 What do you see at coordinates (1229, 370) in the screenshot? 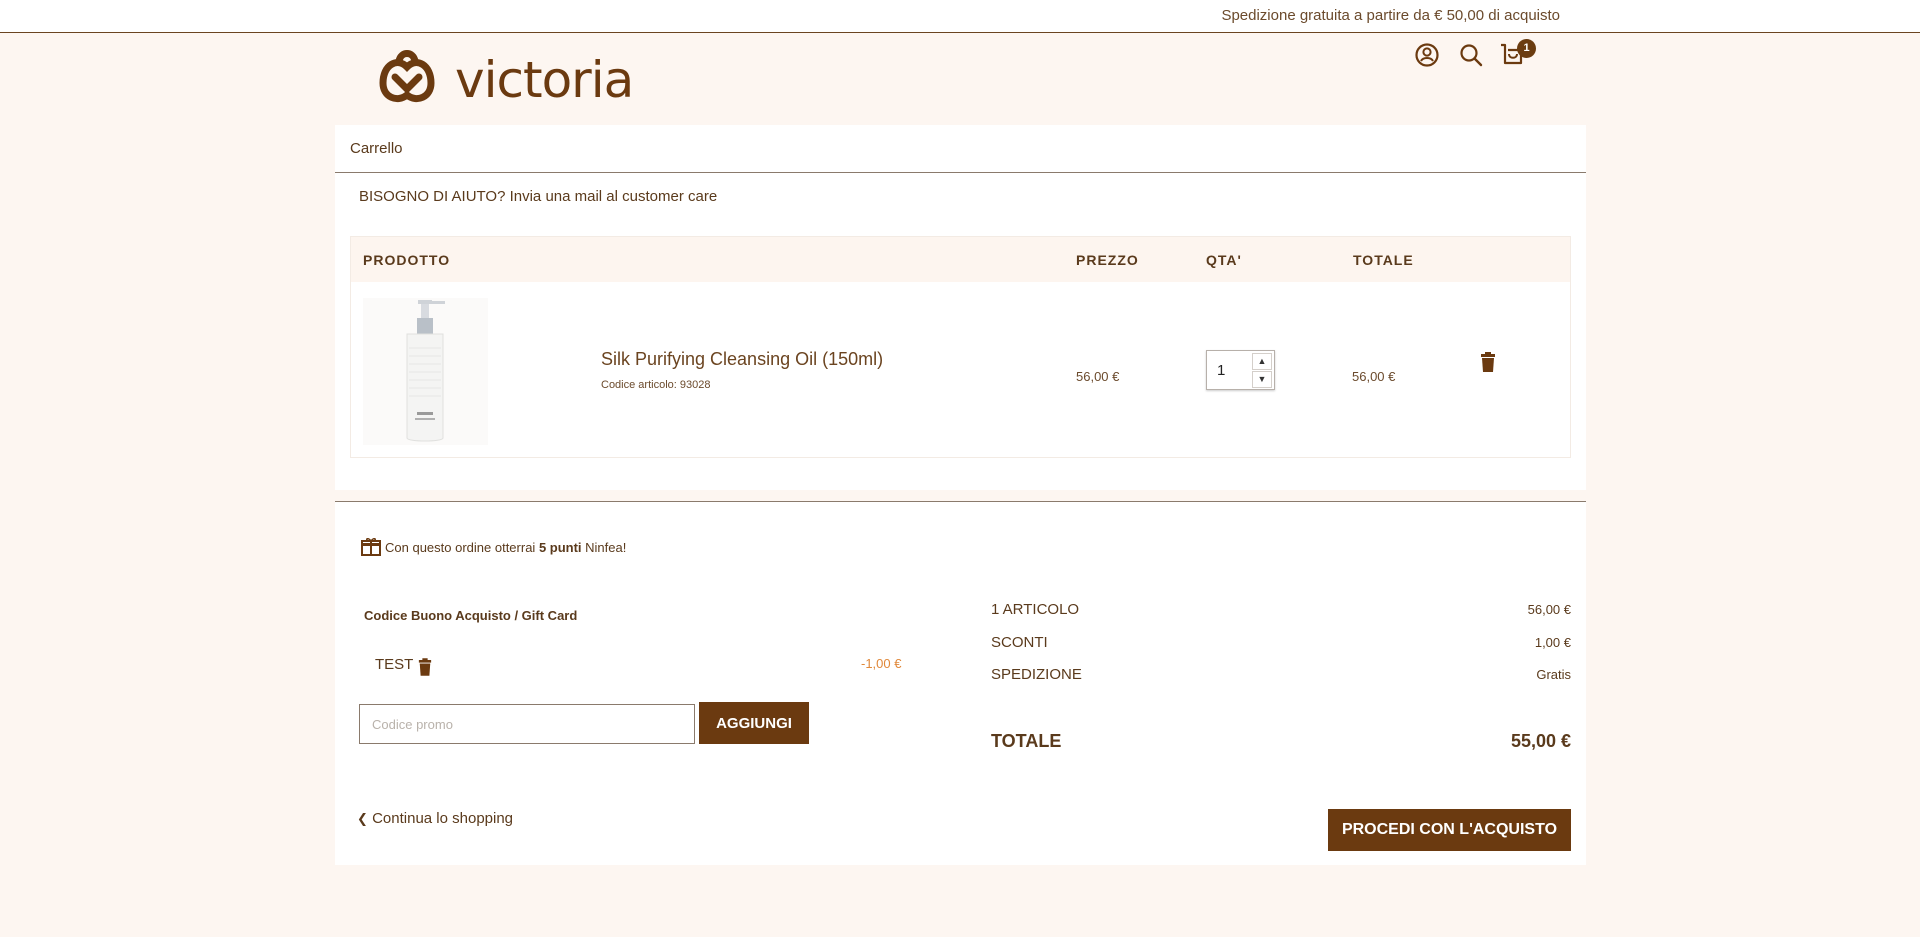
I see `quantity-input` at bounding box center [1229, 370].